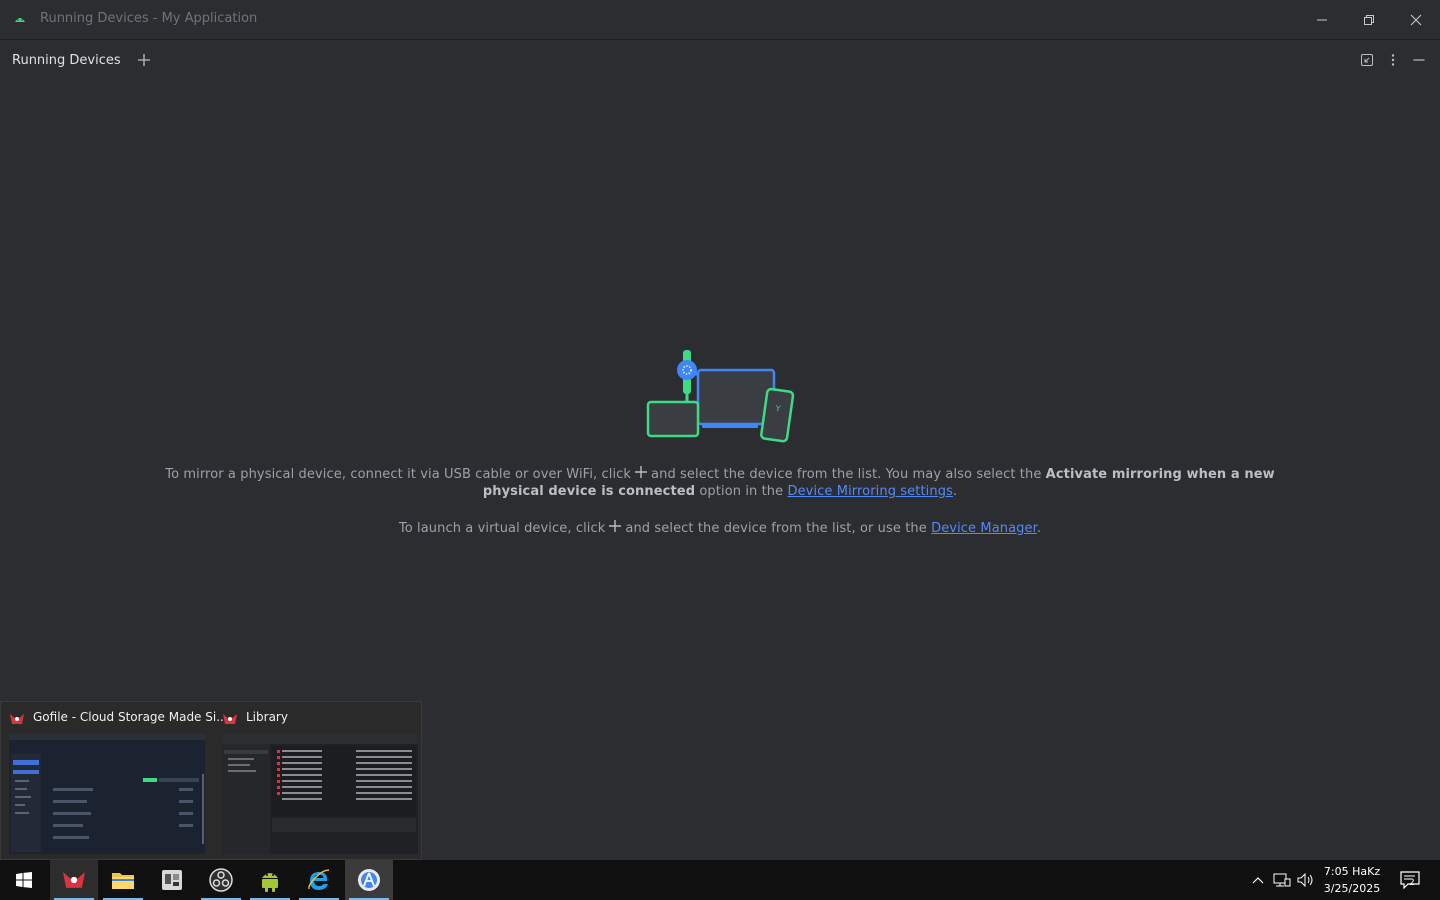  Describe the element at coordinates (720, 20) in the screenshot. I see `title-bar: Running Devices - My Application` at that location.